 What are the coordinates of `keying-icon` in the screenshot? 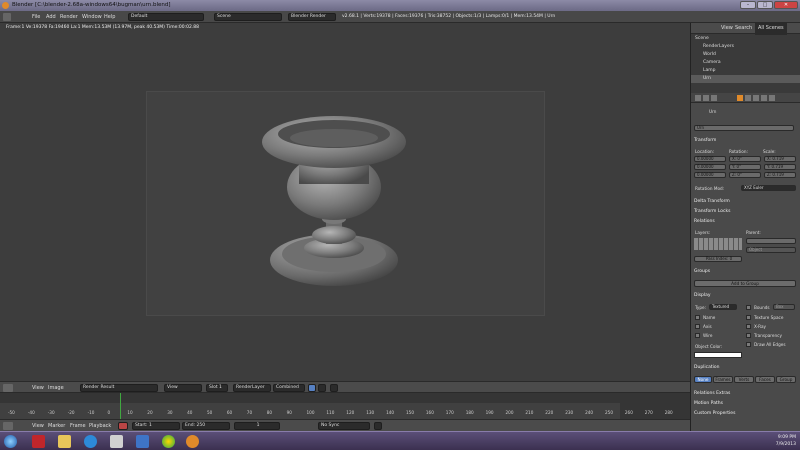 It's located at (378, 426).